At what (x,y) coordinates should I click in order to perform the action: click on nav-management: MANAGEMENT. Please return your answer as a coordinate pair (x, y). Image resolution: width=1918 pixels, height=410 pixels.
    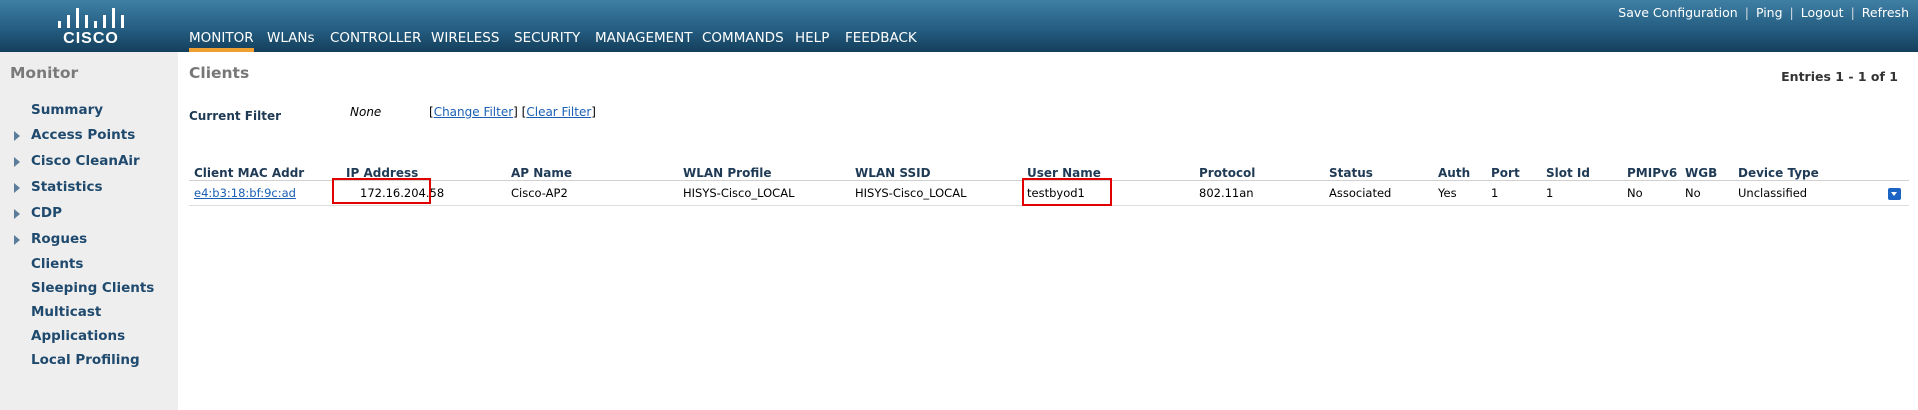
    Looking at the image, I should click on (644, 38).